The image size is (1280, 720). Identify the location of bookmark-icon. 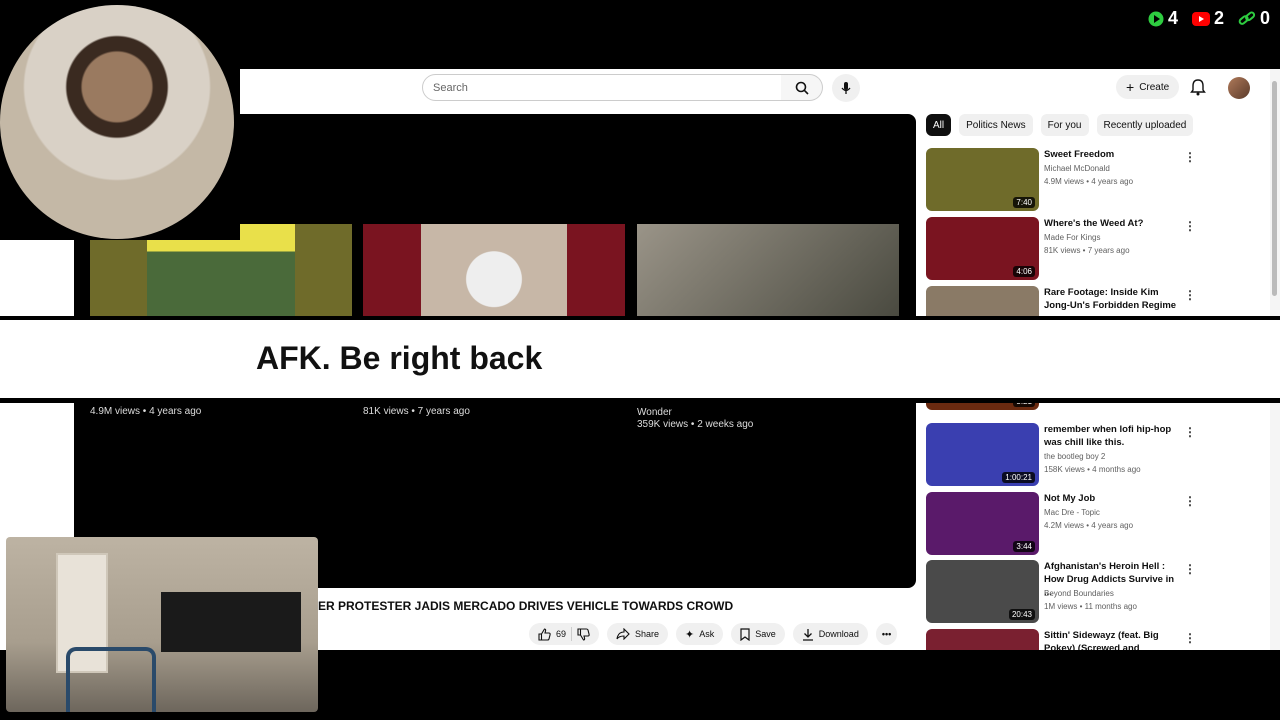
(745, 634).